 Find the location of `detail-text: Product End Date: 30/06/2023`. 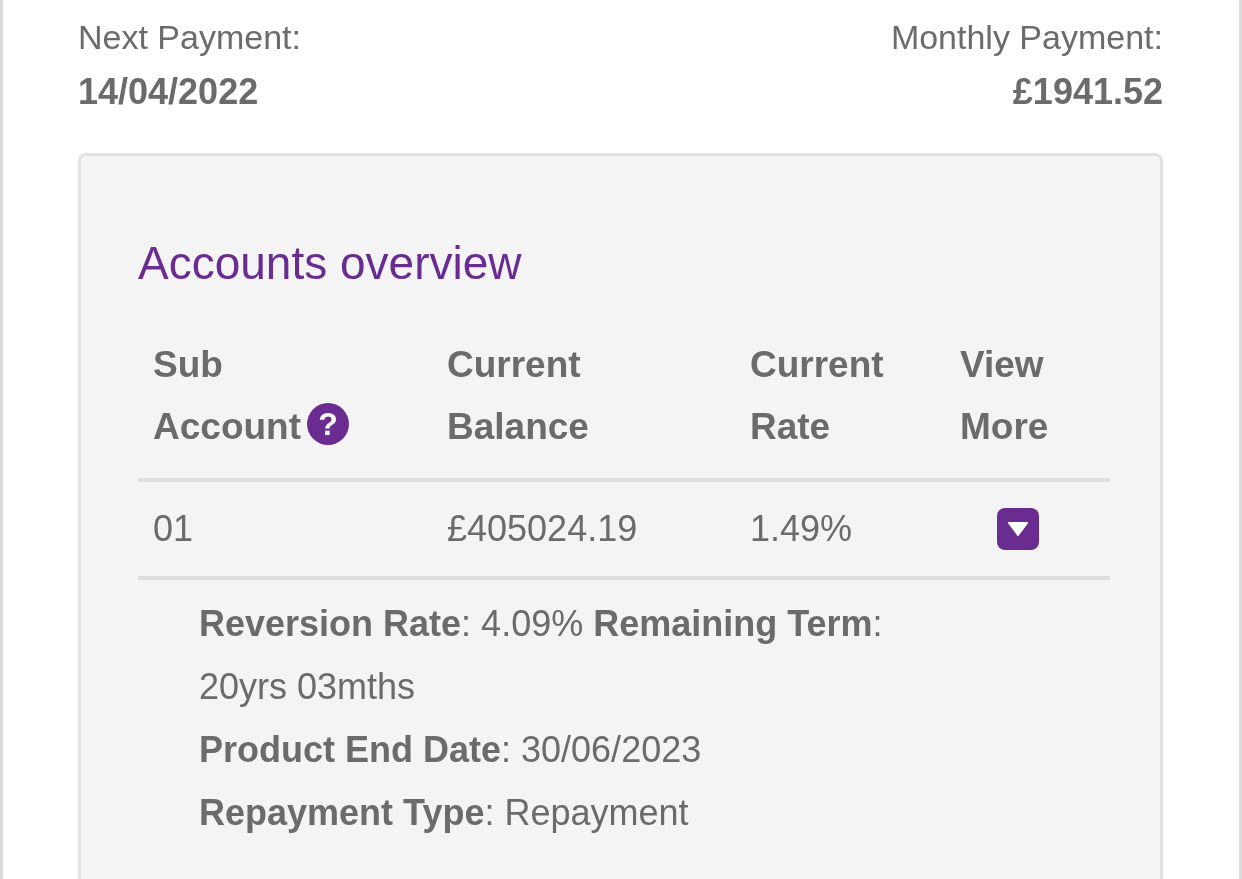

detail-text: Product End Date: 30/06/2023 is located at coordinates (450, 750).